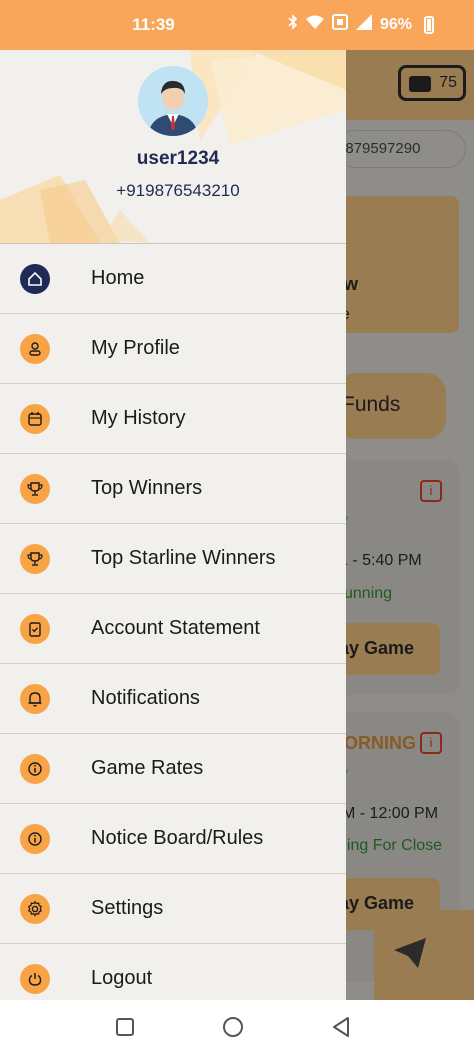 The width and height of the screenshot is (474, 1053). Describe the element at coordinates (392, 813) in the screenshot. I see `card2-time: M - 12:00 PM` at that location.